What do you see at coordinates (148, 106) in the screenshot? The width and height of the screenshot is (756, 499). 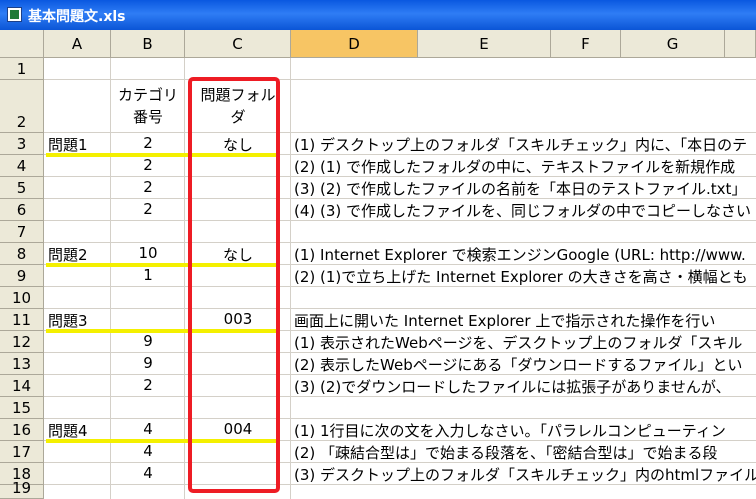 I see `category-number-header: カテゴリ 番号` at bounding box center [148, 106].